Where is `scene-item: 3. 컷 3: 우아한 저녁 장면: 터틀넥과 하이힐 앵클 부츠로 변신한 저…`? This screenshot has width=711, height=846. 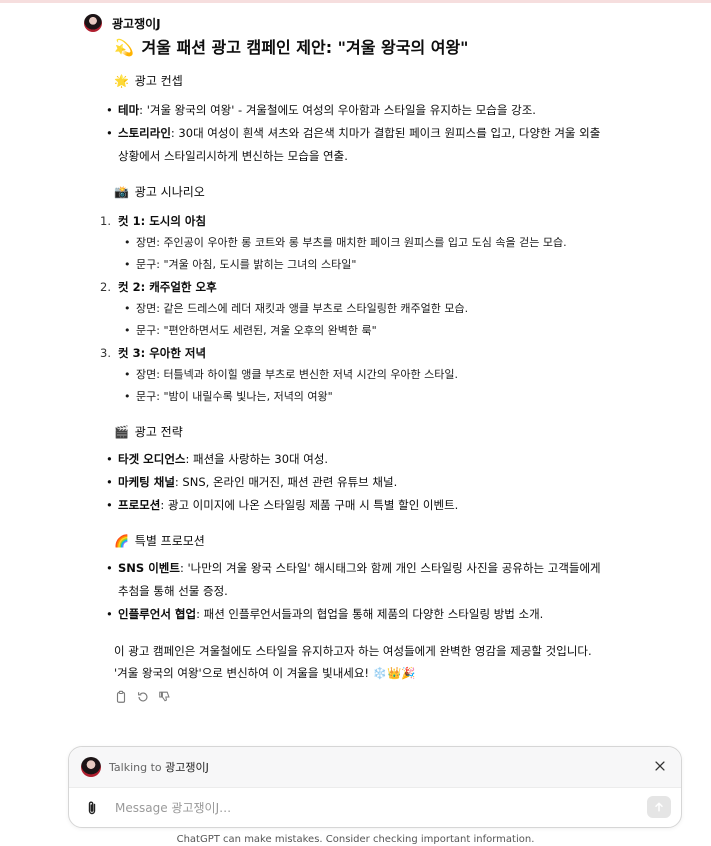 scene-item: 3. 컷 3: 우아한 저녁 장면: 터틀넥과 하이힐 앵클 부츠로 변신한 저… is located at coordinates (351, 375).